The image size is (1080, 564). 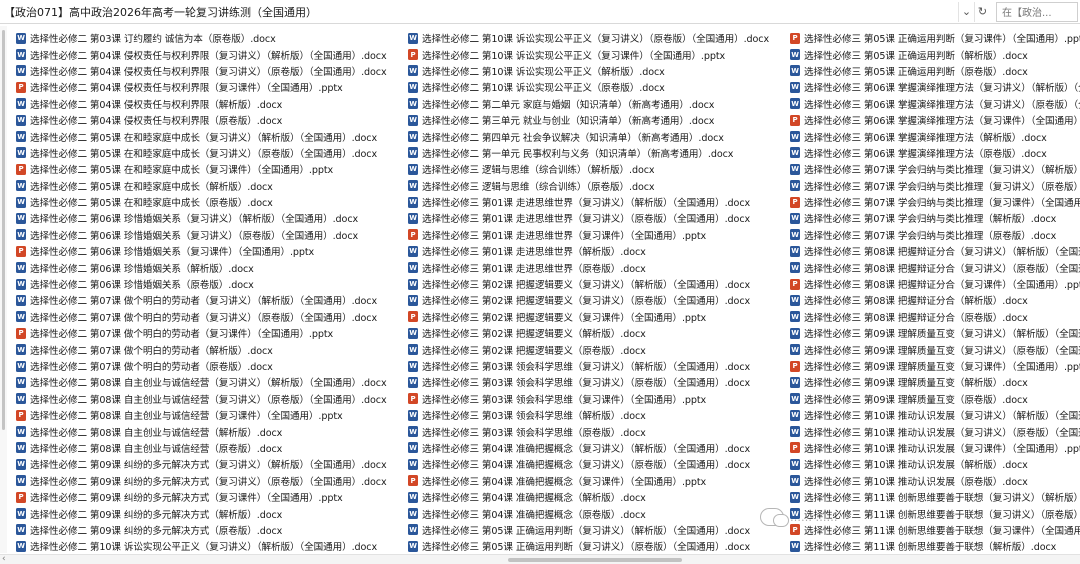 What do you see at coordinates (208, 38) in the screenshot?
I see `file-item: W 选择性必修二 第03课 订约履约 诚信为本（原卷版）.docx` at bounding box center [208, 38].